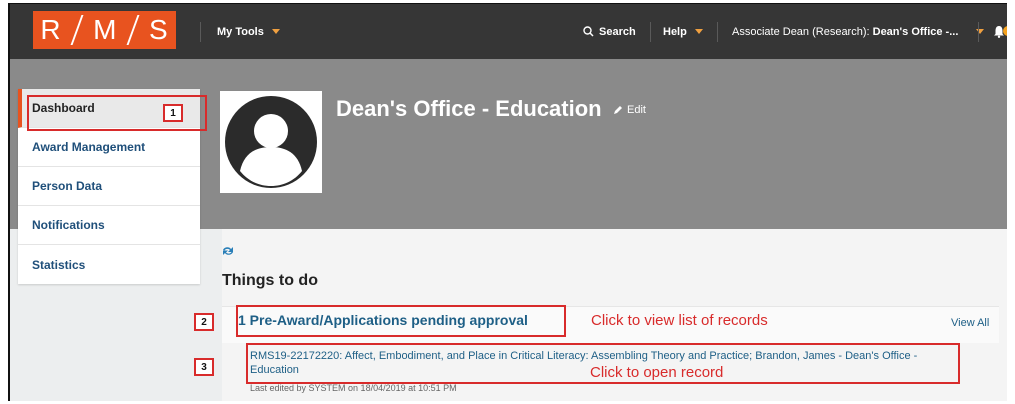 The image size is (1015, 404). Describe the element at coordinates (675, 31) in the screenshot. I see `help-label: Help` at that location.